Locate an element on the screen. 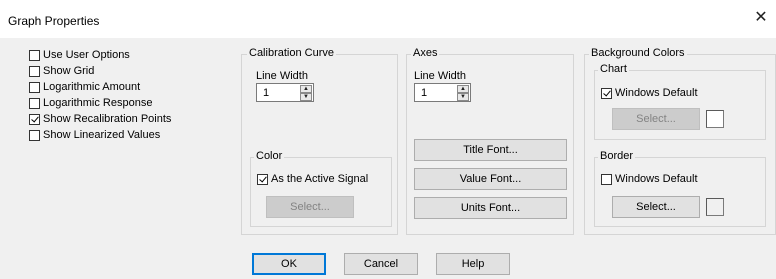 This screenshot has width=776, height=279. axes-line-width-label: Line Width is located at coordinates (440, 76).